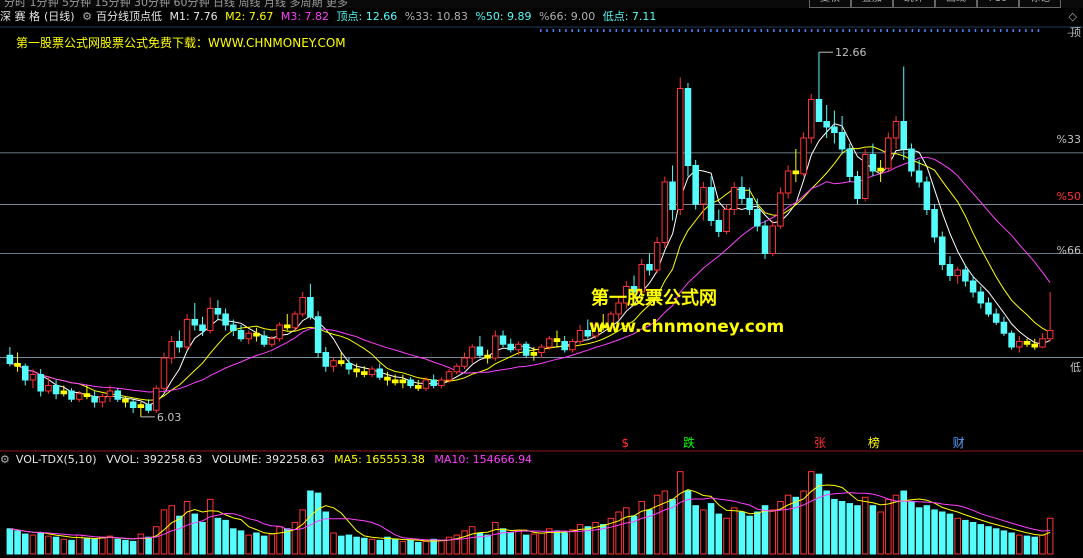 This screenshot has width=1083, height=558. I want to click on ma10-value: MA10: 154666.94, so click(483, 459).